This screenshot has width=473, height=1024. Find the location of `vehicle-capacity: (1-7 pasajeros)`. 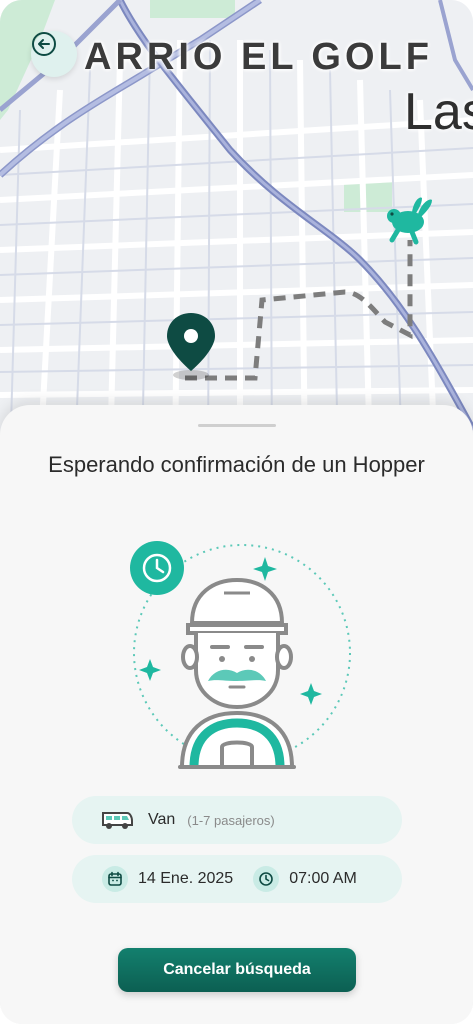

vehicle-capacity: (1-7 pasajeros) is located at coordinates (231, 820).